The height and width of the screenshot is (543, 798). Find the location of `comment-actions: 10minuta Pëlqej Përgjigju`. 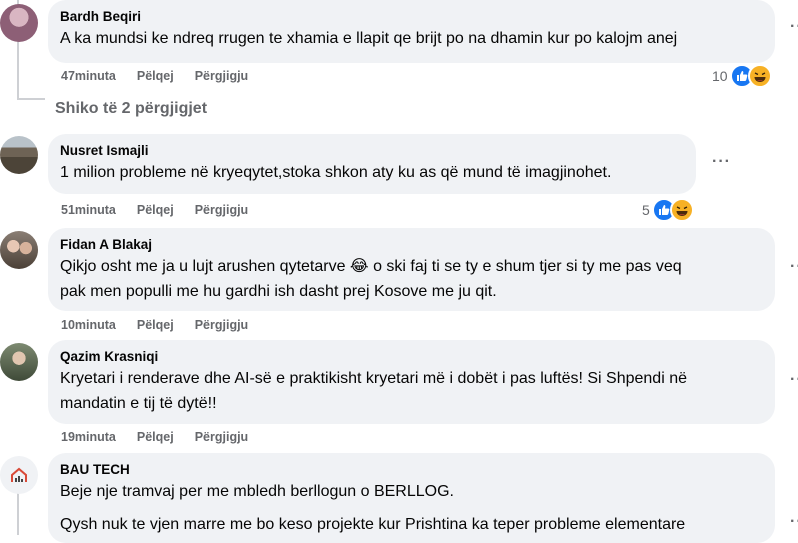

comment-actions: 10minuta Pëlqej Përgjigju is located at coordinates (165, 325).